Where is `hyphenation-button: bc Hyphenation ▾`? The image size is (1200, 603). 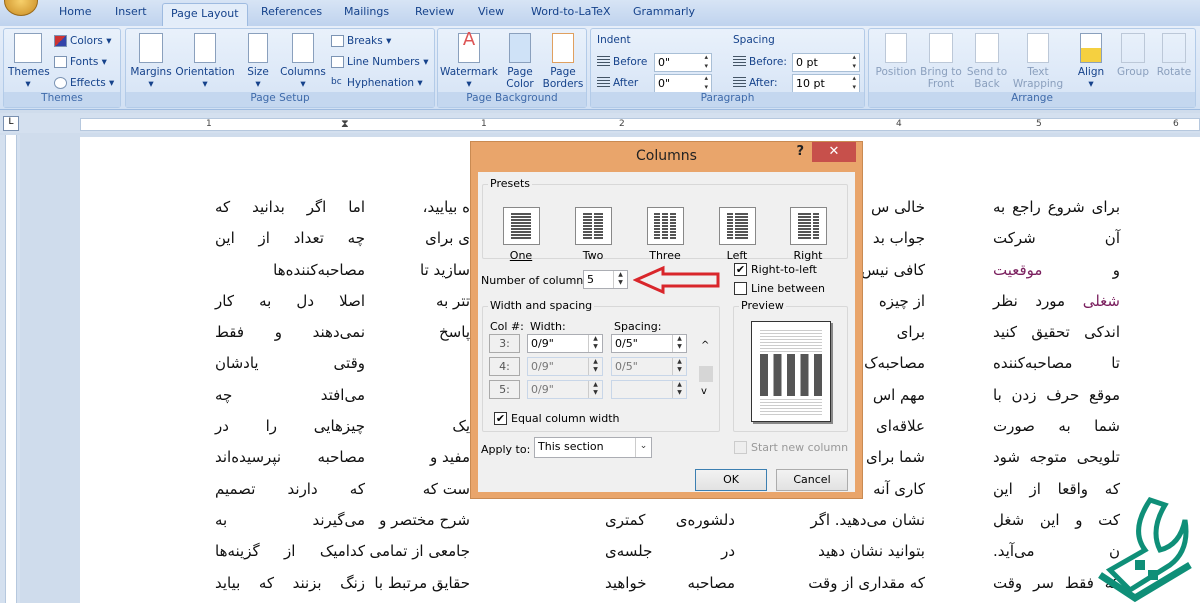 hyphenation-button: bc Hyphenation ▾ is located at coordinates (377, 83).